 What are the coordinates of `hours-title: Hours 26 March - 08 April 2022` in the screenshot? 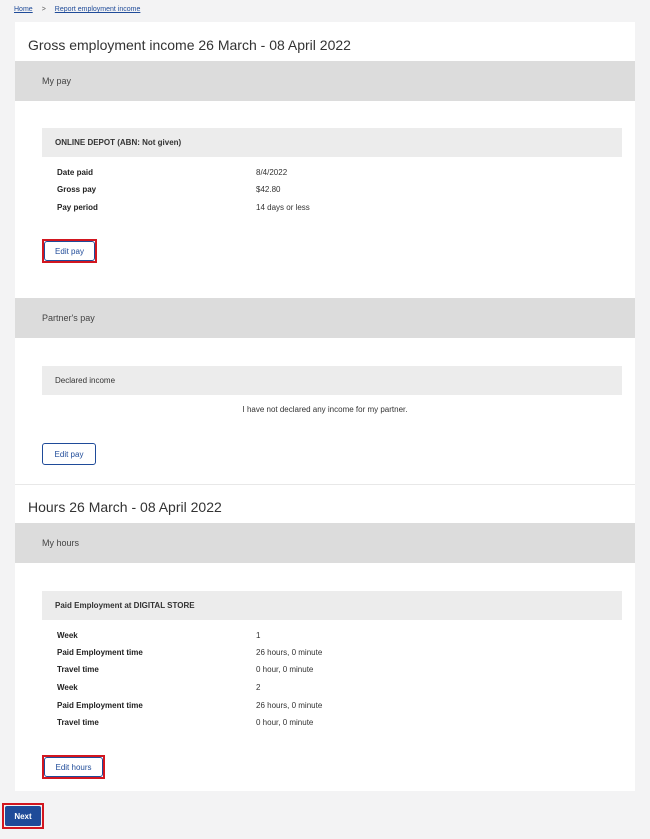 It's located at (125, 507).